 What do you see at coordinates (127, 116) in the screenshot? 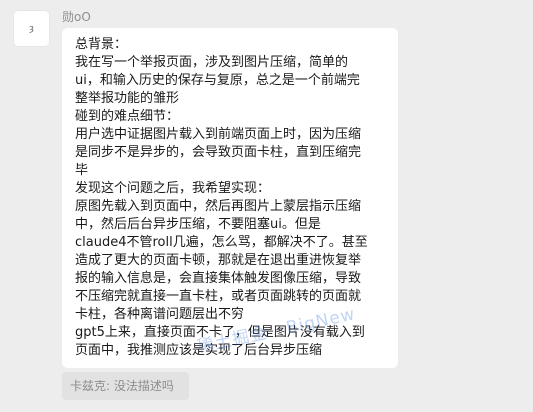
I see `message-line: 碰到的难点细节：` at bounding box center [127, 116].